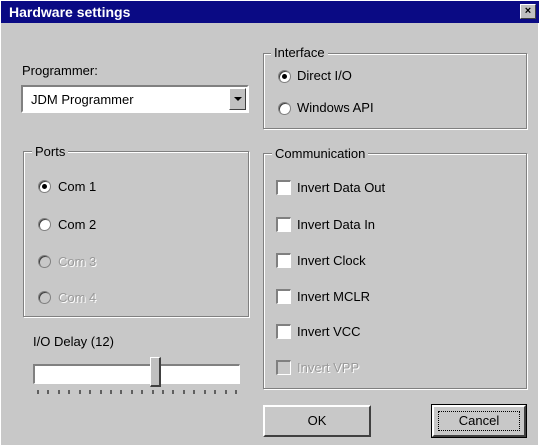  I want to click on ok-button-label: OK, so click(317, 420).